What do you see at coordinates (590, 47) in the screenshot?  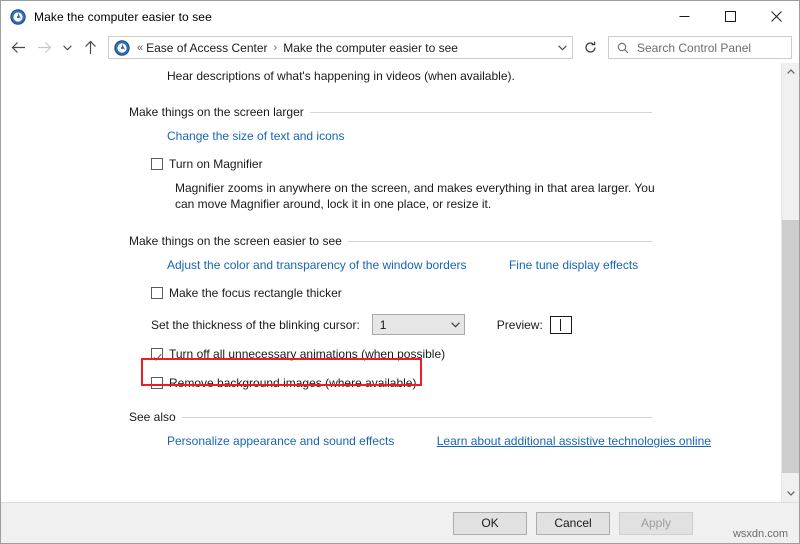 I see `refresh-button` at bounding box center [590, 47].